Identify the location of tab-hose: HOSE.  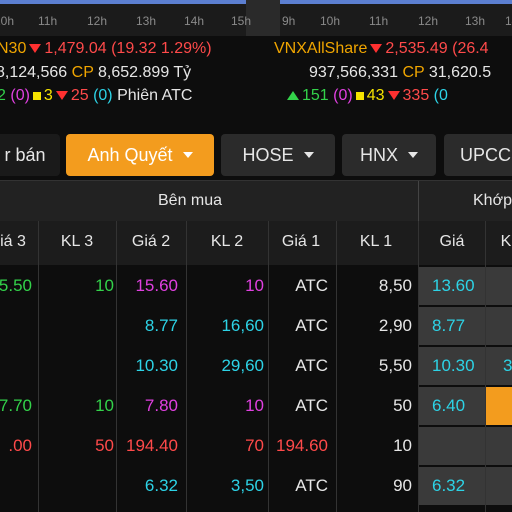
(278, 155).